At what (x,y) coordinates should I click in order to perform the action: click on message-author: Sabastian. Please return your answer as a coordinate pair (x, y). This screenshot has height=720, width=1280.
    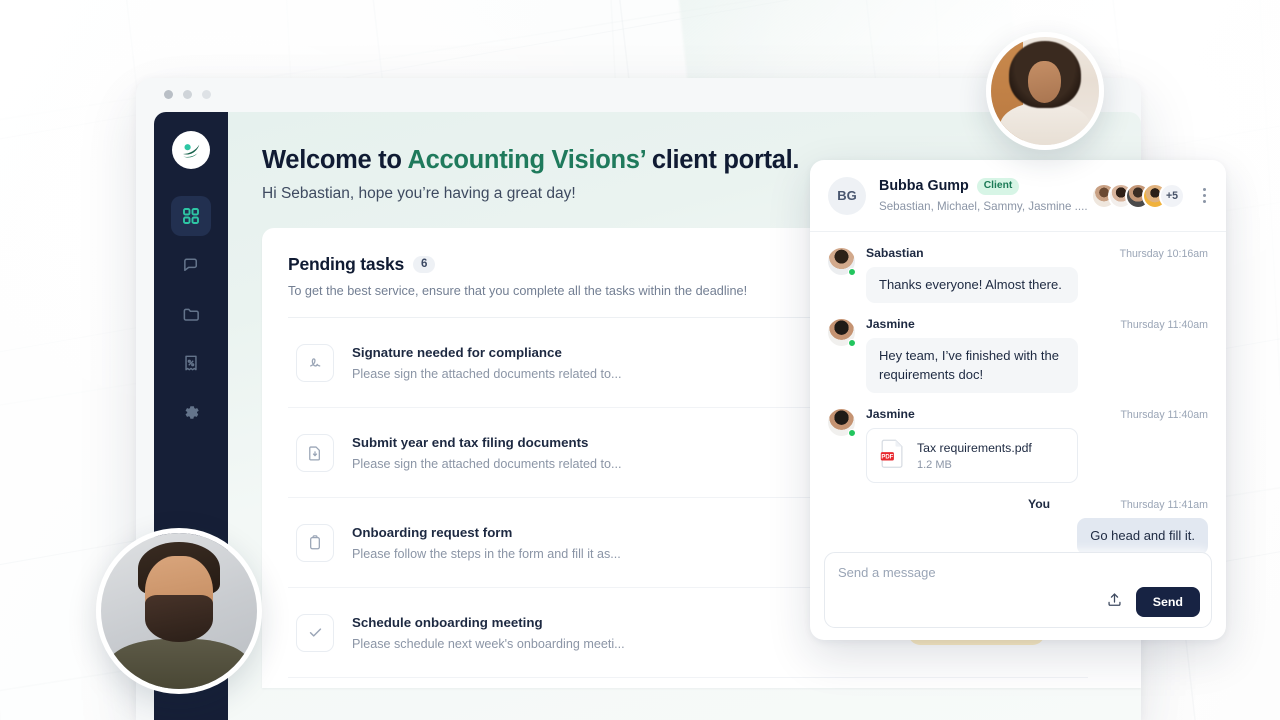
    Looking at the image, I should click on (895, 253).